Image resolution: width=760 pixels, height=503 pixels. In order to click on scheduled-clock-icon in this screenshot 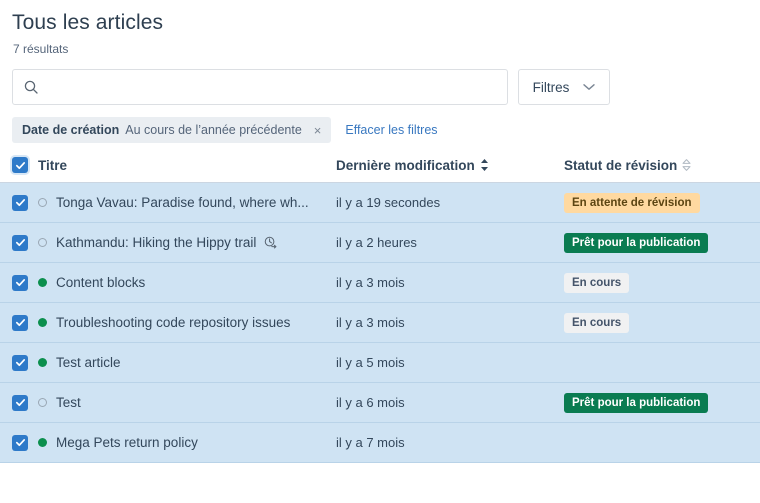, I will do `click(270, 242)`.